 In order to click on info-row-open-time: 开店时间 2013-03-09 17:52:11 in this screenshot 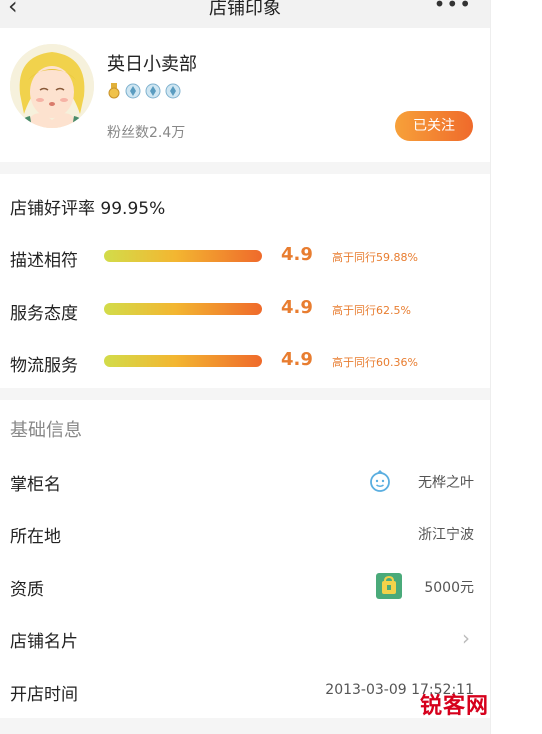, I will do `click(245, 690)`.